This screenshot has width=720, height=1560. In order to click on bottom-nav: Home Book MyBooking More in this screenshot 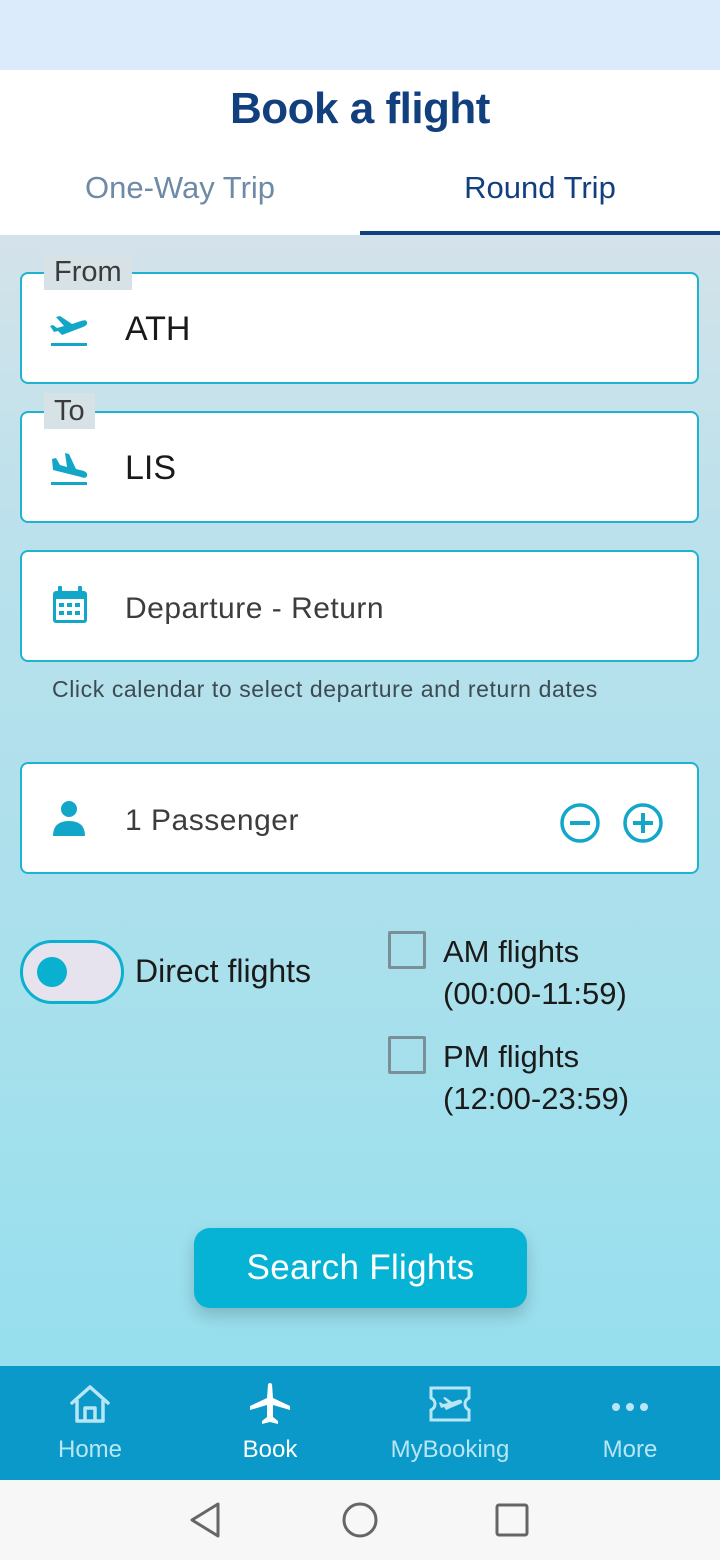, I will do `click(360, 1423)`.